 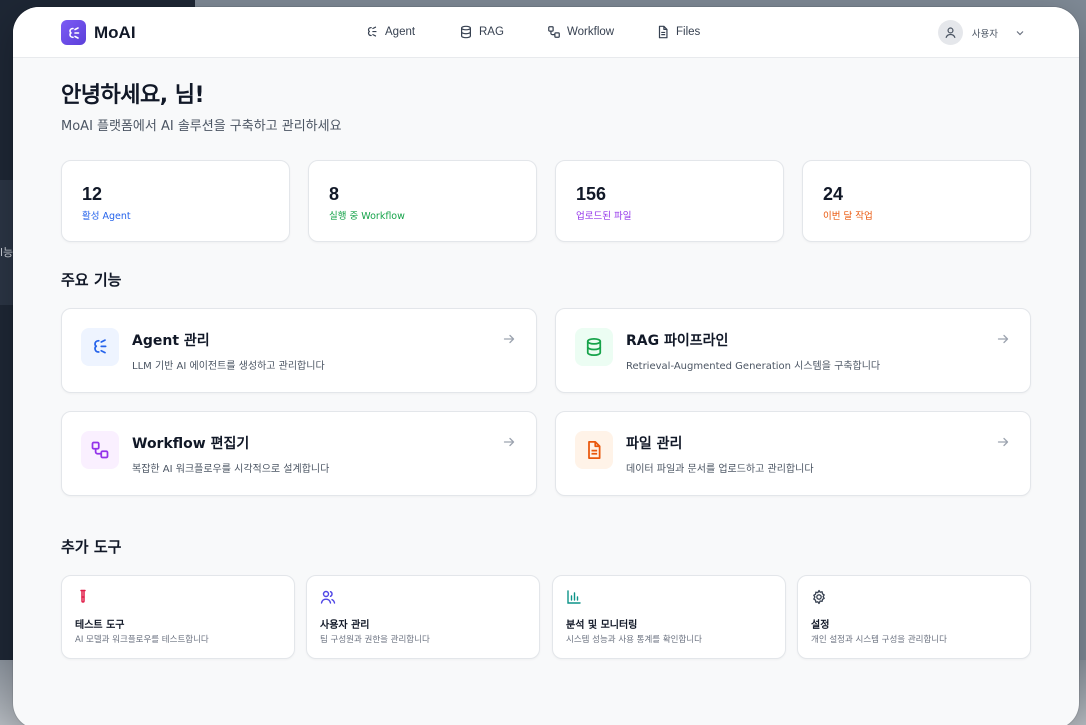 I want to click on tool-description: AI 모델과 워크플로우를 테스트합니다, so click(x=142, y=640).